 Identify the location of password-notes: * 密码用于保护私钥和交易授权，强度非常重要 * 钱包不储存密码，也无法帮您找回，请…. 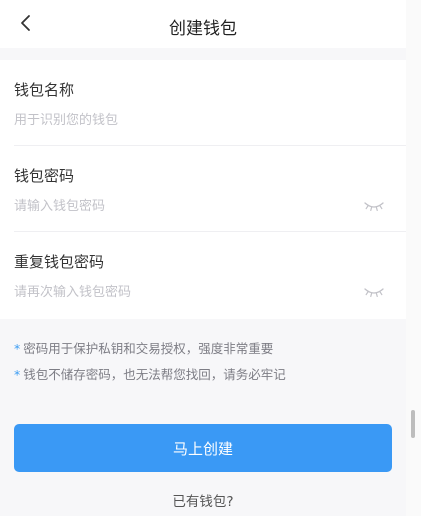
(204, 362).